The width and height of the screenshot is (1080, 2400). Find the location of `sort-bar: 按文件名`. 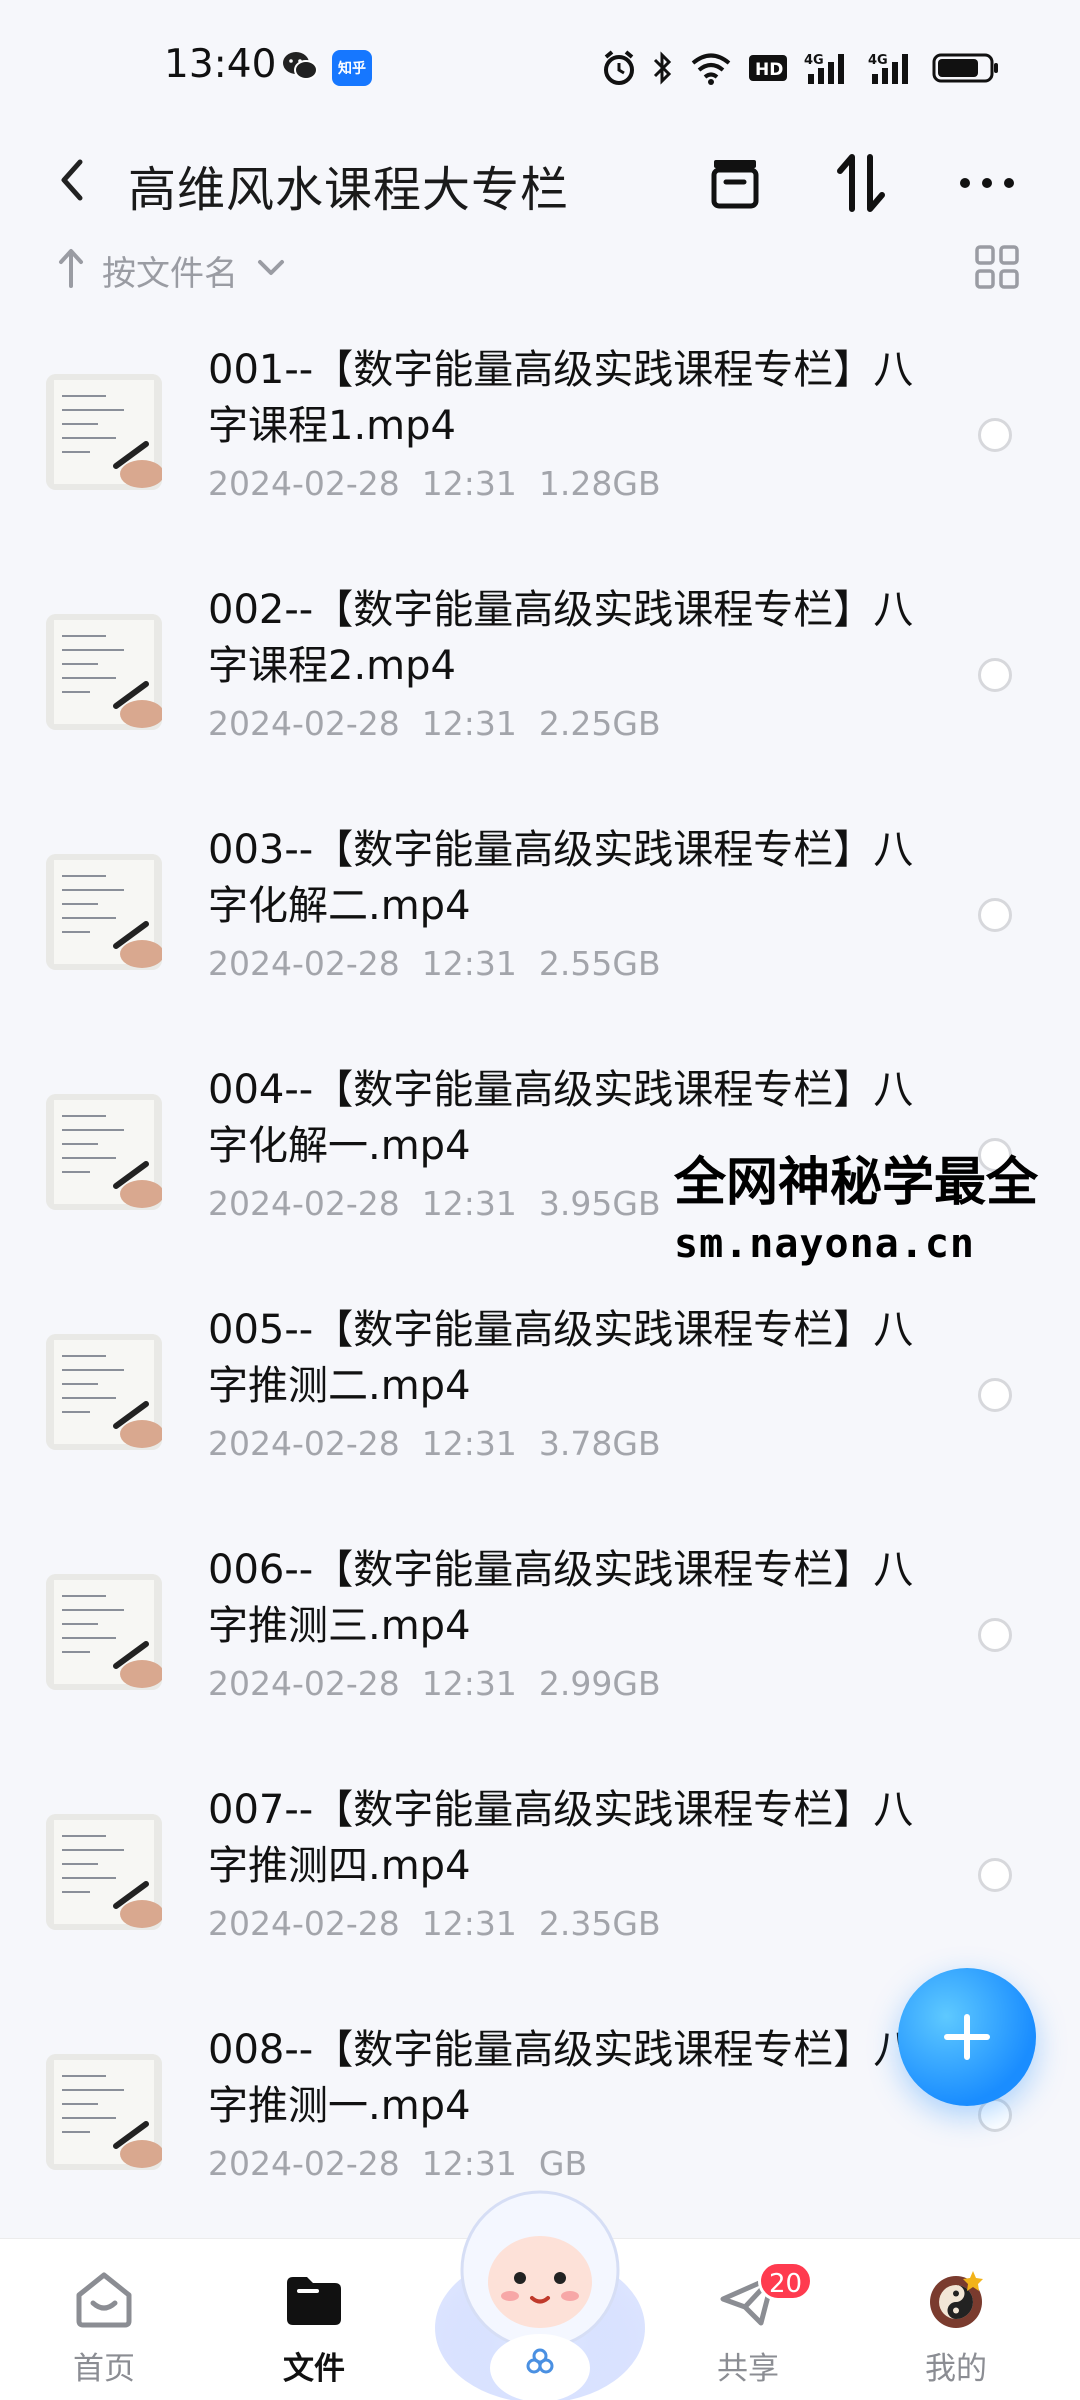

sort-bar: 按文件名 is located at coordinates (540, 268).